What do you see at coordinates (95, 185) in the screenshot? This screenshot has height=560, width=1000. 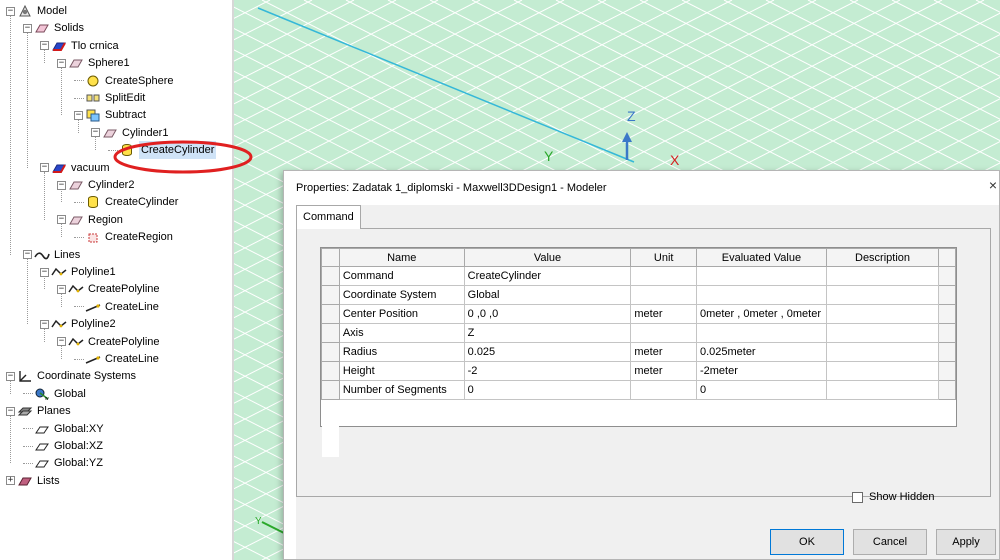 I see `tree-item-cylinder2: − Cylinder2` at bounding box center [95, 185].